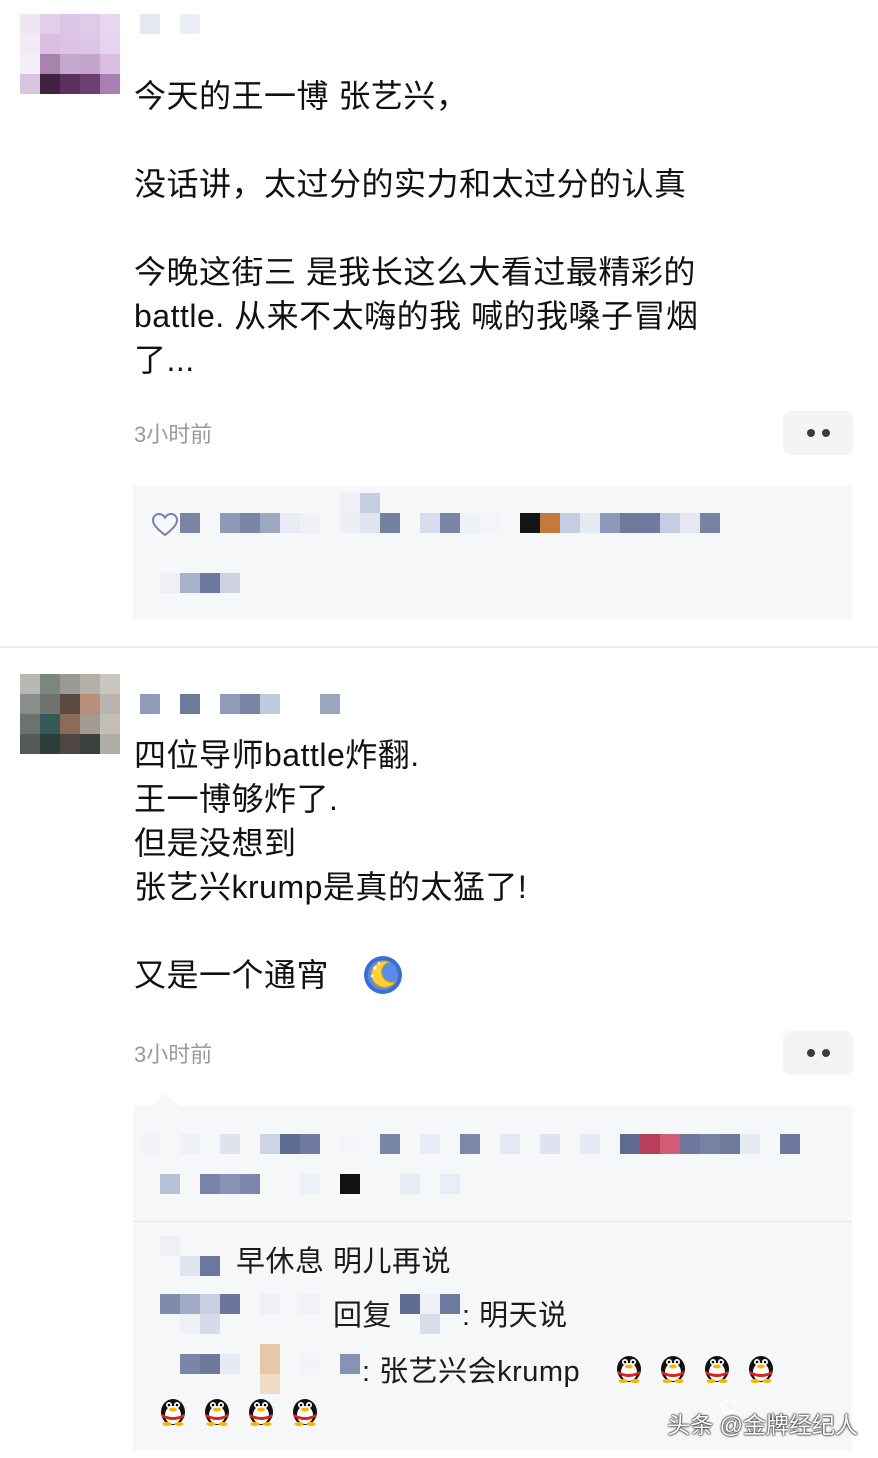 This screenshot has height=1458, width=878. What do you see at coordinates (471, 1372) in the screenshot?
I see `reply-text: : 张艺兴会krump` at bounding box center [471, 1372].